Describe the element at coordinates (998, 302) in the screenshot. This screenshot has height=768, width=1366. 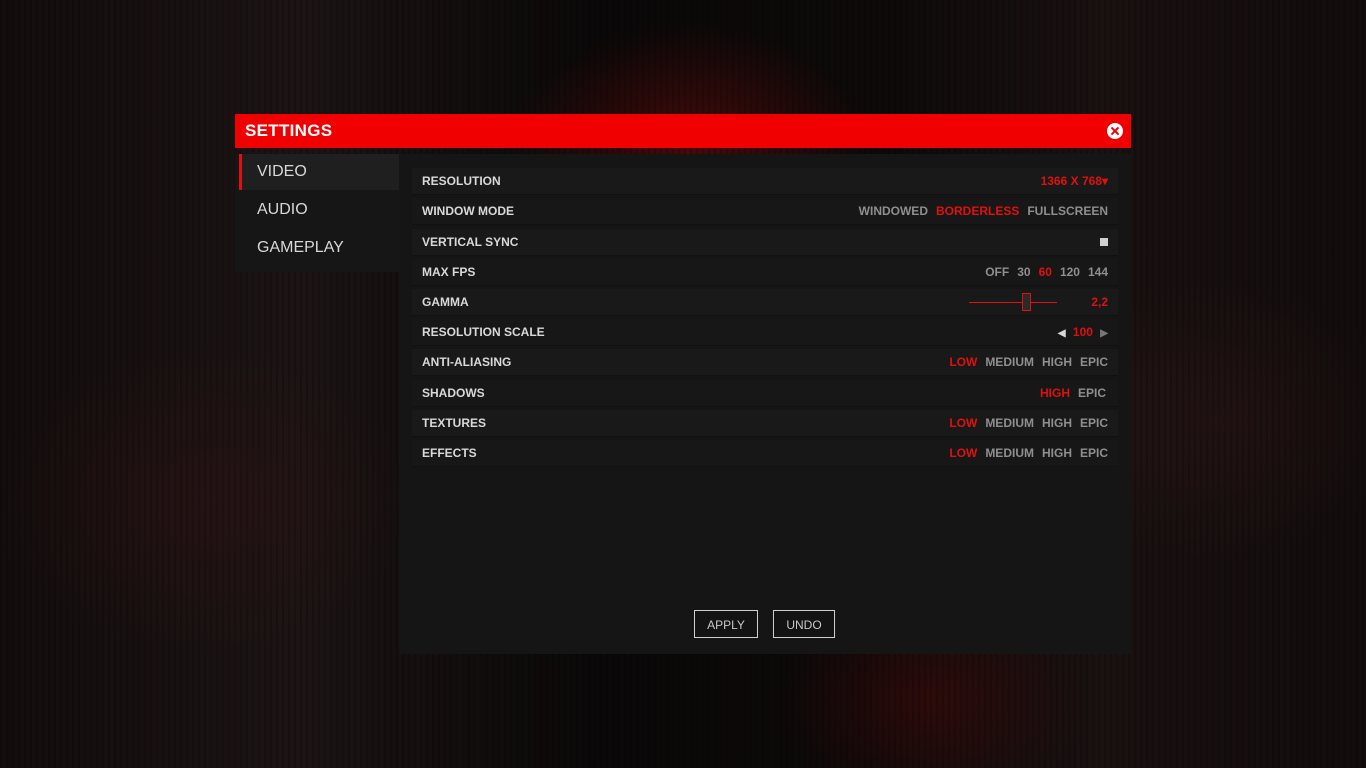
I see `gamma-slider-fill` at that location.